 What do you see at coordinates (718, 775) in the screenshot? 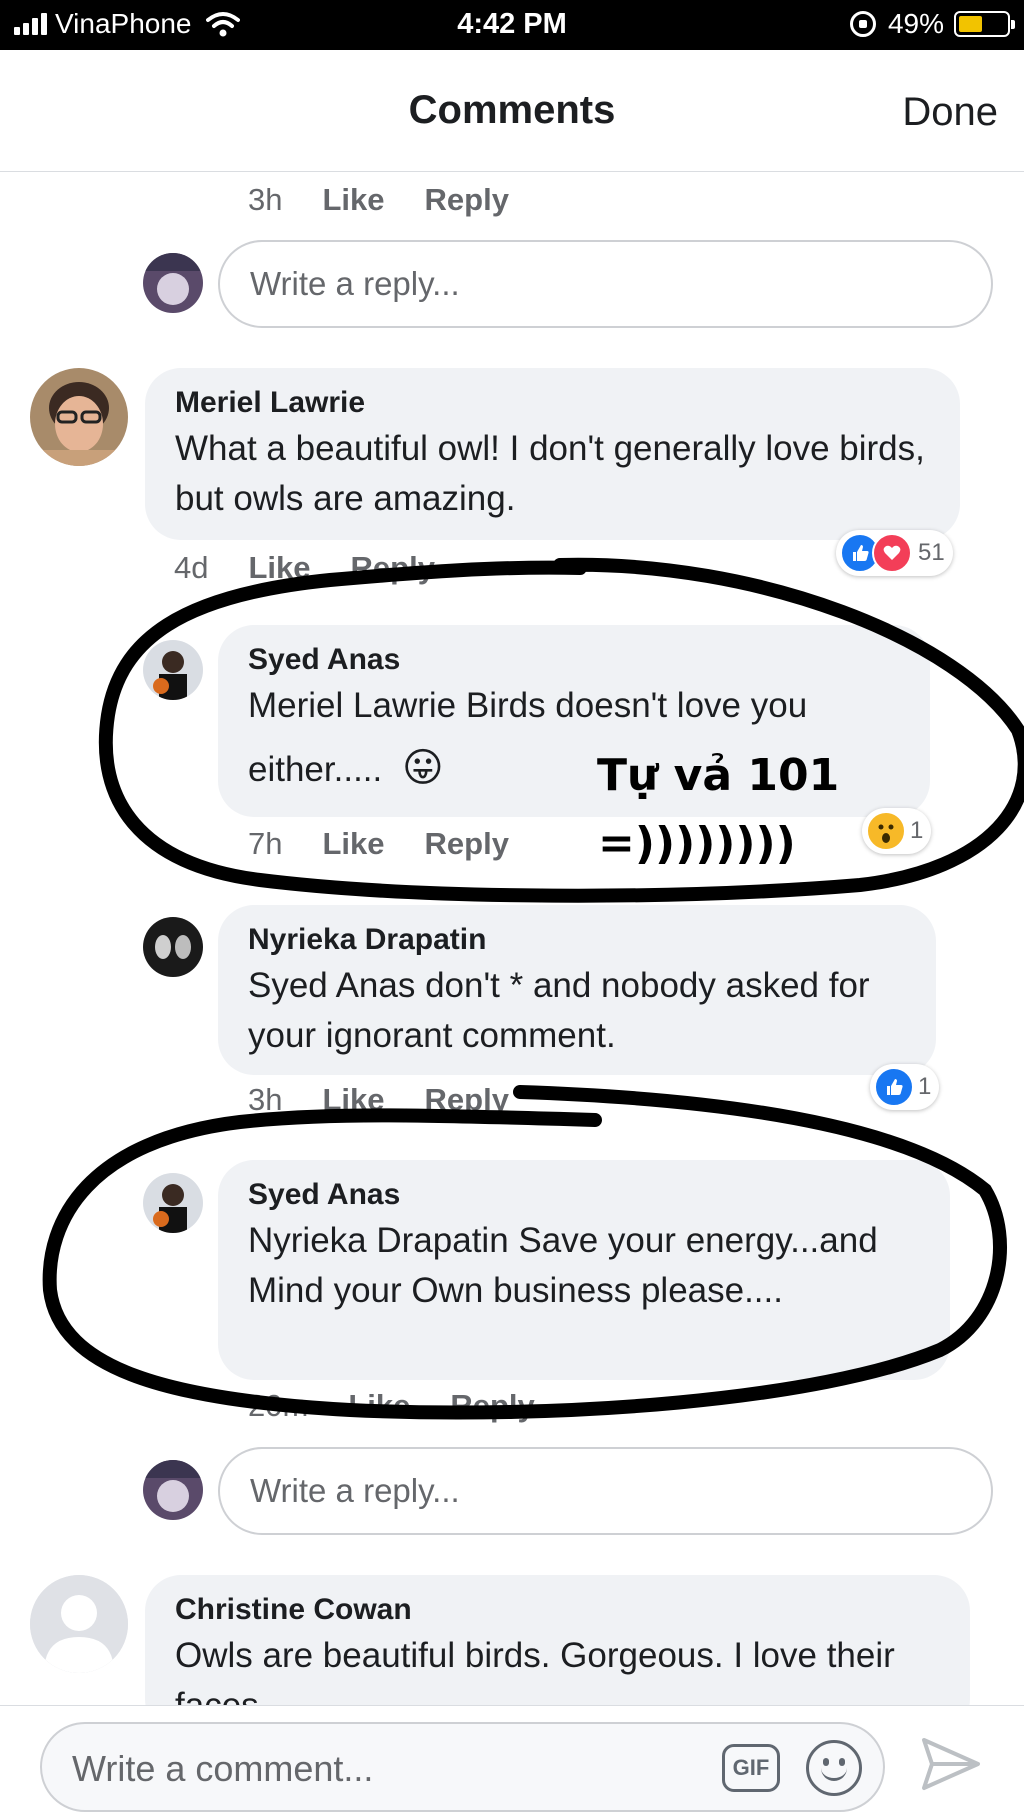
I see `annotation-text: Tự vả 101` at bounding box center [718, 775].